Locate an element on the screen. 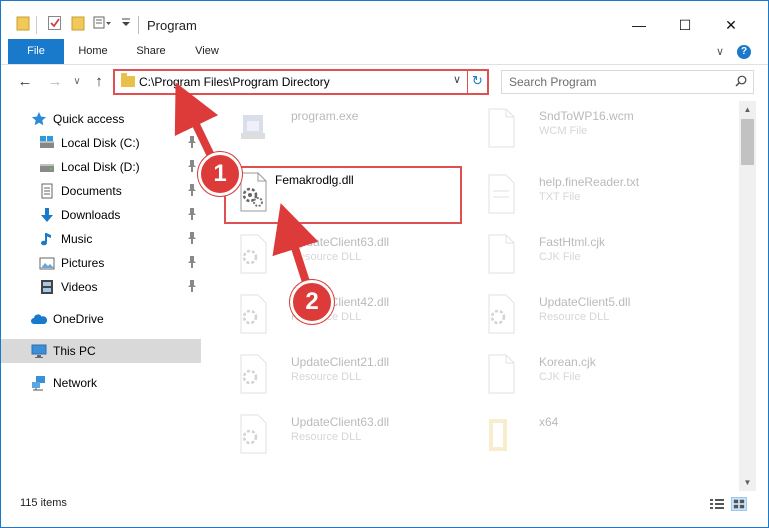  sidebar-item-music: Music is located at coordinates (101, 239).